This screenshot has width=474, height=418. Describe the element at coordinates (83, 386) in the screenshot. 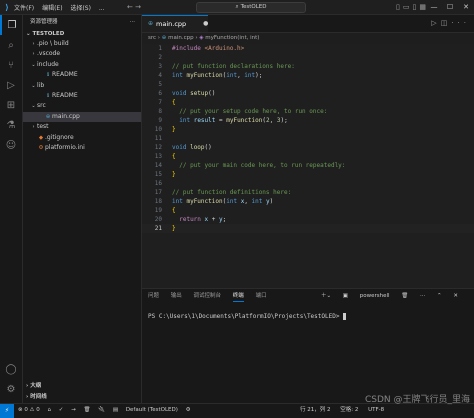

I see `outline-section: › 大纲` at that location.